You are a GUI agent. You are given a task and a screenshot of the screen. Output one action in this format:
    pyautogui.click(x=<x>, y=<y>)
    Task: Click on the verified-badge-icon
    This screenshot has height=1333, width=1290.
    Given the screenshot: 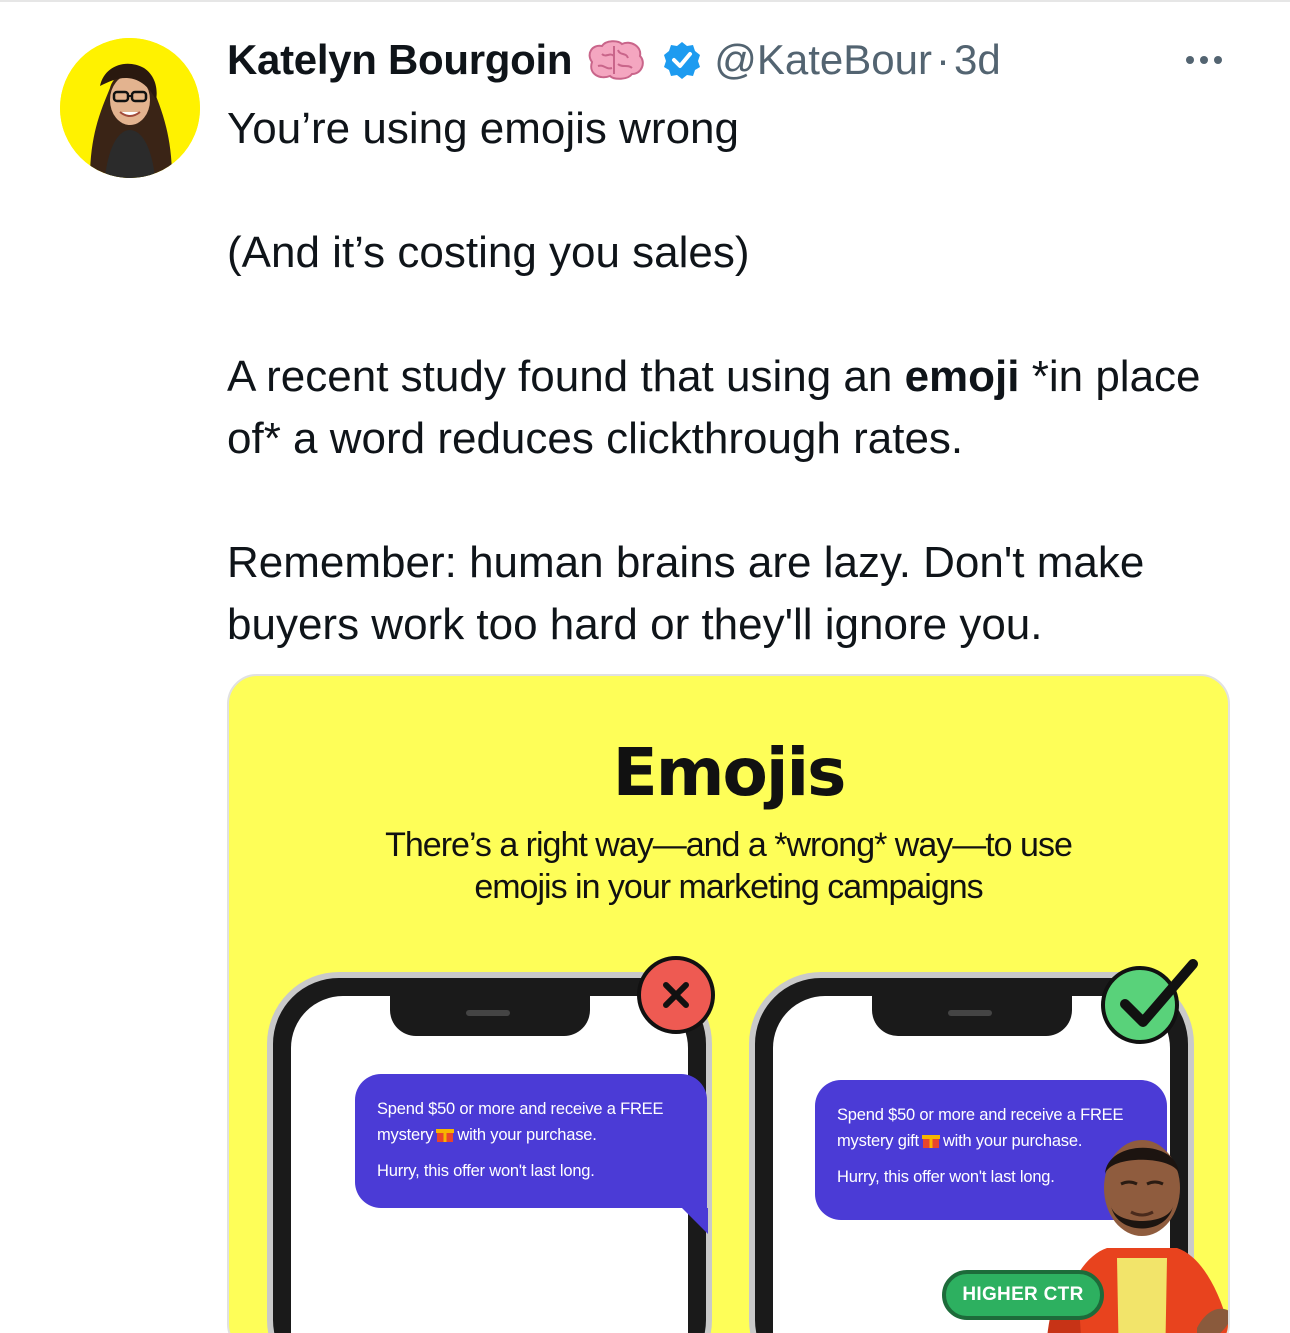 What is the action you would take?
    pyautogui.click(x=682, y=60)
    